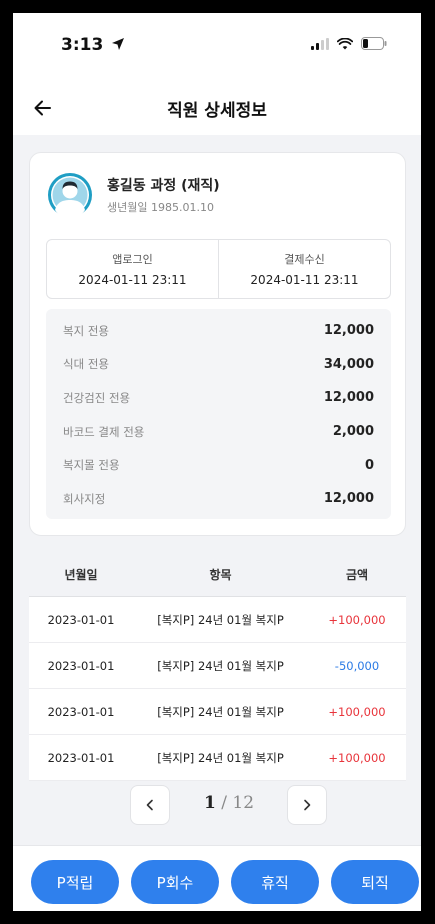  I want to click on pagination: 1 / 12, so click(217, 805).